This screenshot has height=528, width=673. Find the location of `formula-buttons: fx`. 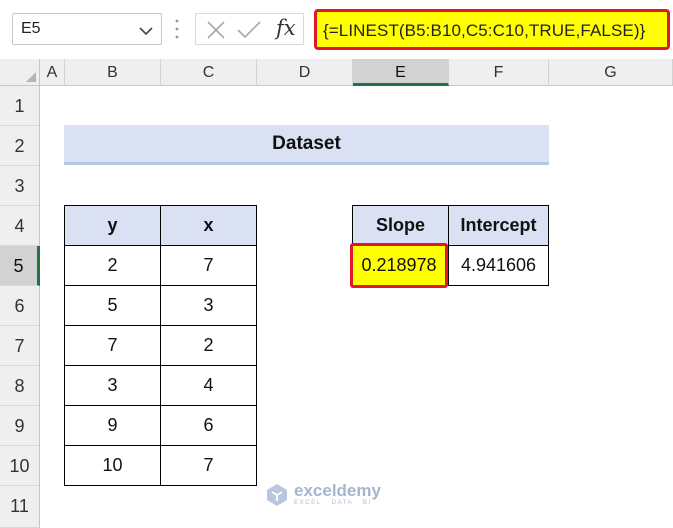

formula-buttons: fx is located at coordinates (249, 29).